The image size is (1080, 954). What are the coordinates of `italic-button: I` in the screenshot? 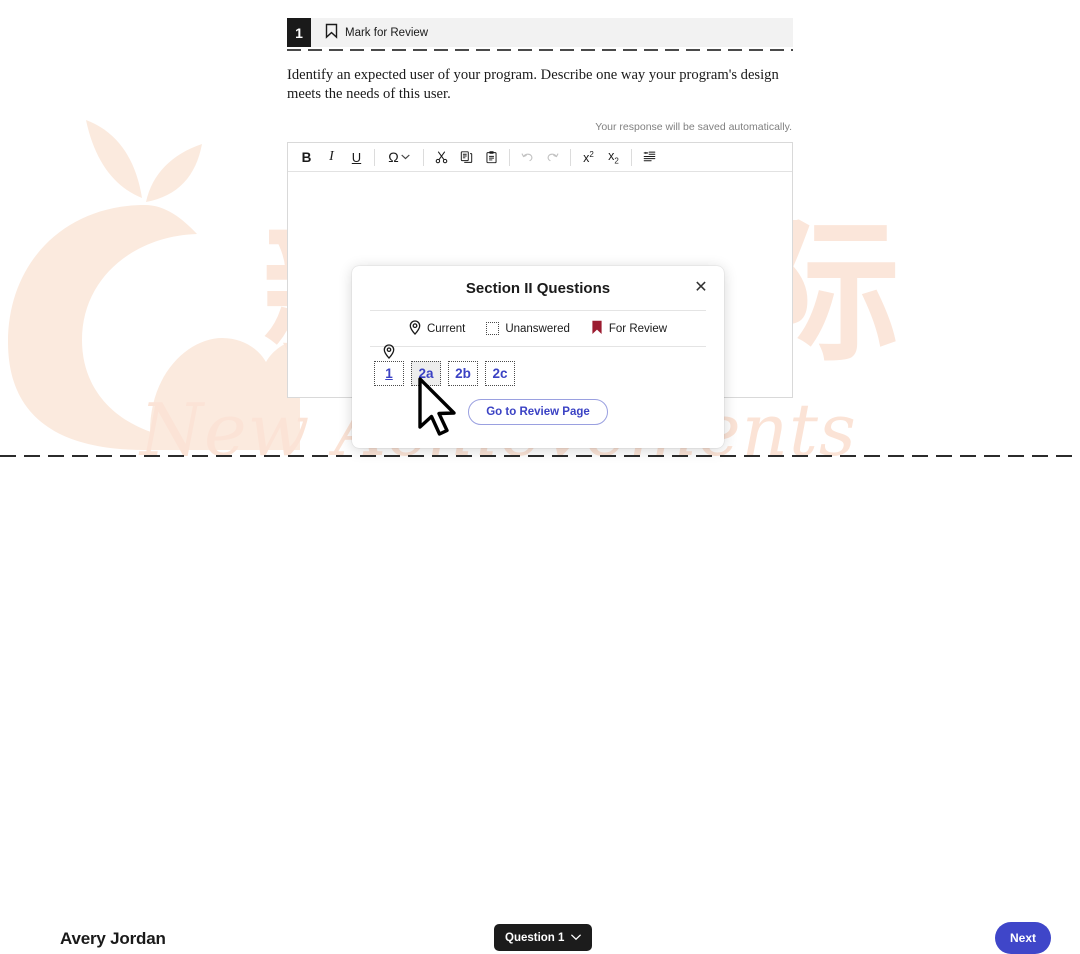 It's located at (331, 157).